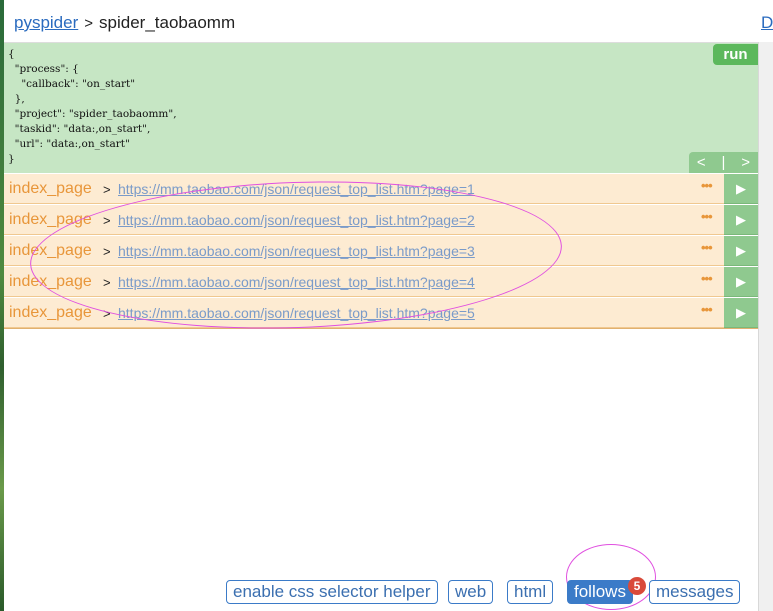 Image resolution: width=773 pixels, height=611 pixels. I want to click on breadcrumb: pyspider > spider_taobaomm, so click(124, 23).